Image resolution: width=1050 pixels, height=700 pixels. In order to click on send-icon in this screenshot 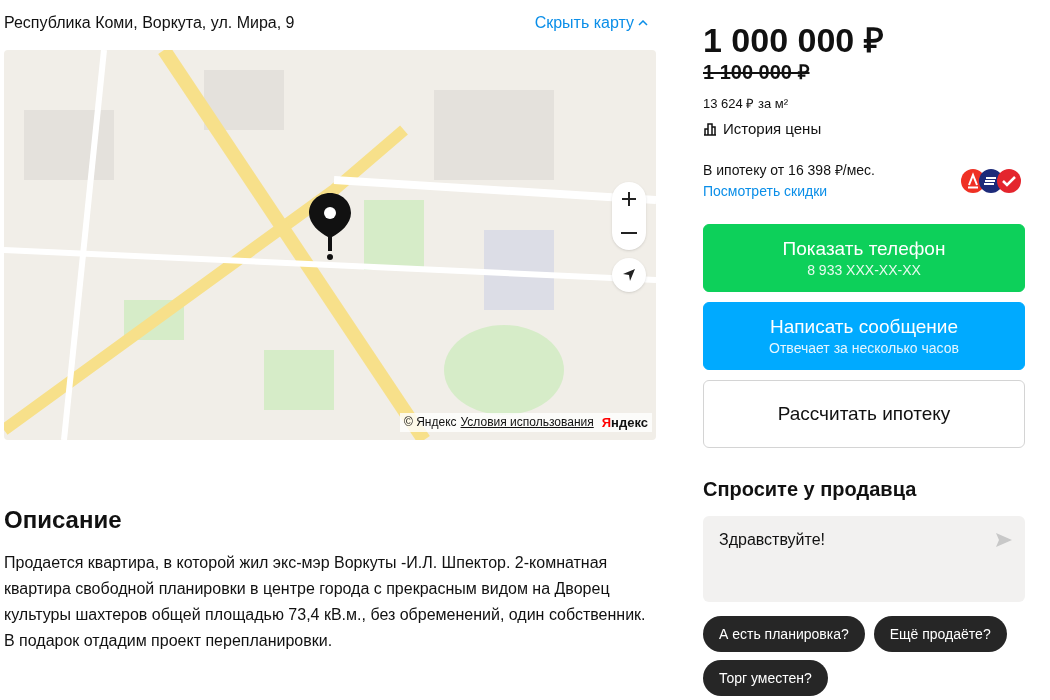, I will do `click(1004, 540)`.